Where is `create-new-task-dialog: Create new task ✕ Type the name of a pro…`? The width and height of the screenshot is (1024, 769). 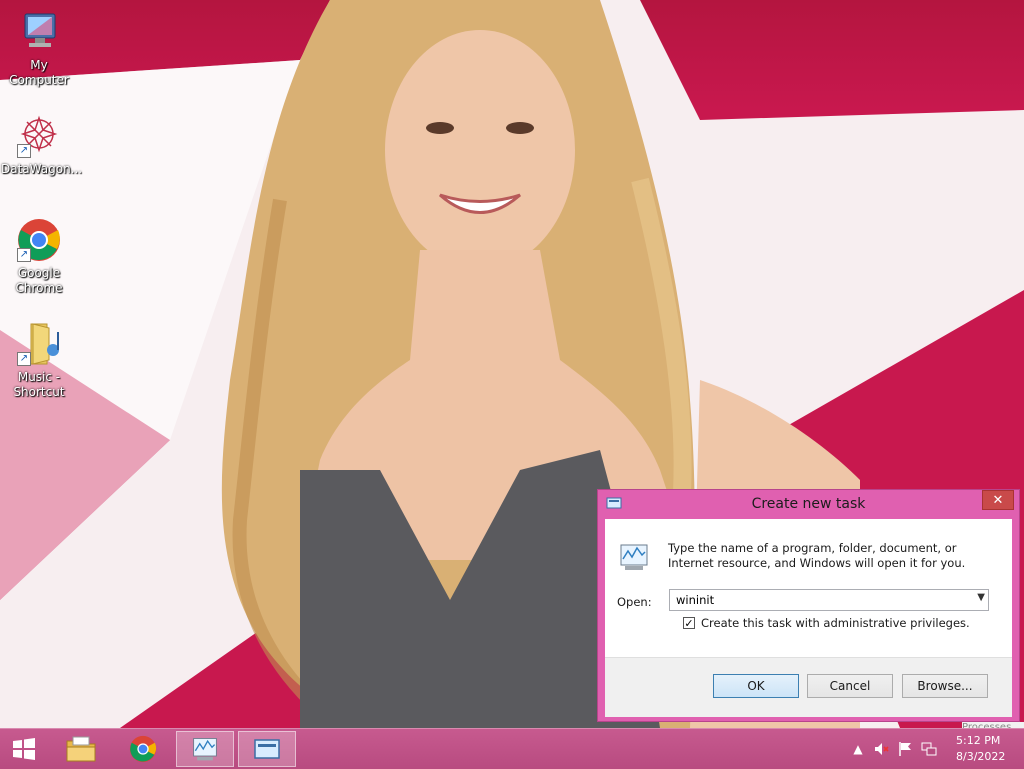
create-new-task-dialog: Create new task ✕ Type the name of a pro… is located at coordinates (808, 605).